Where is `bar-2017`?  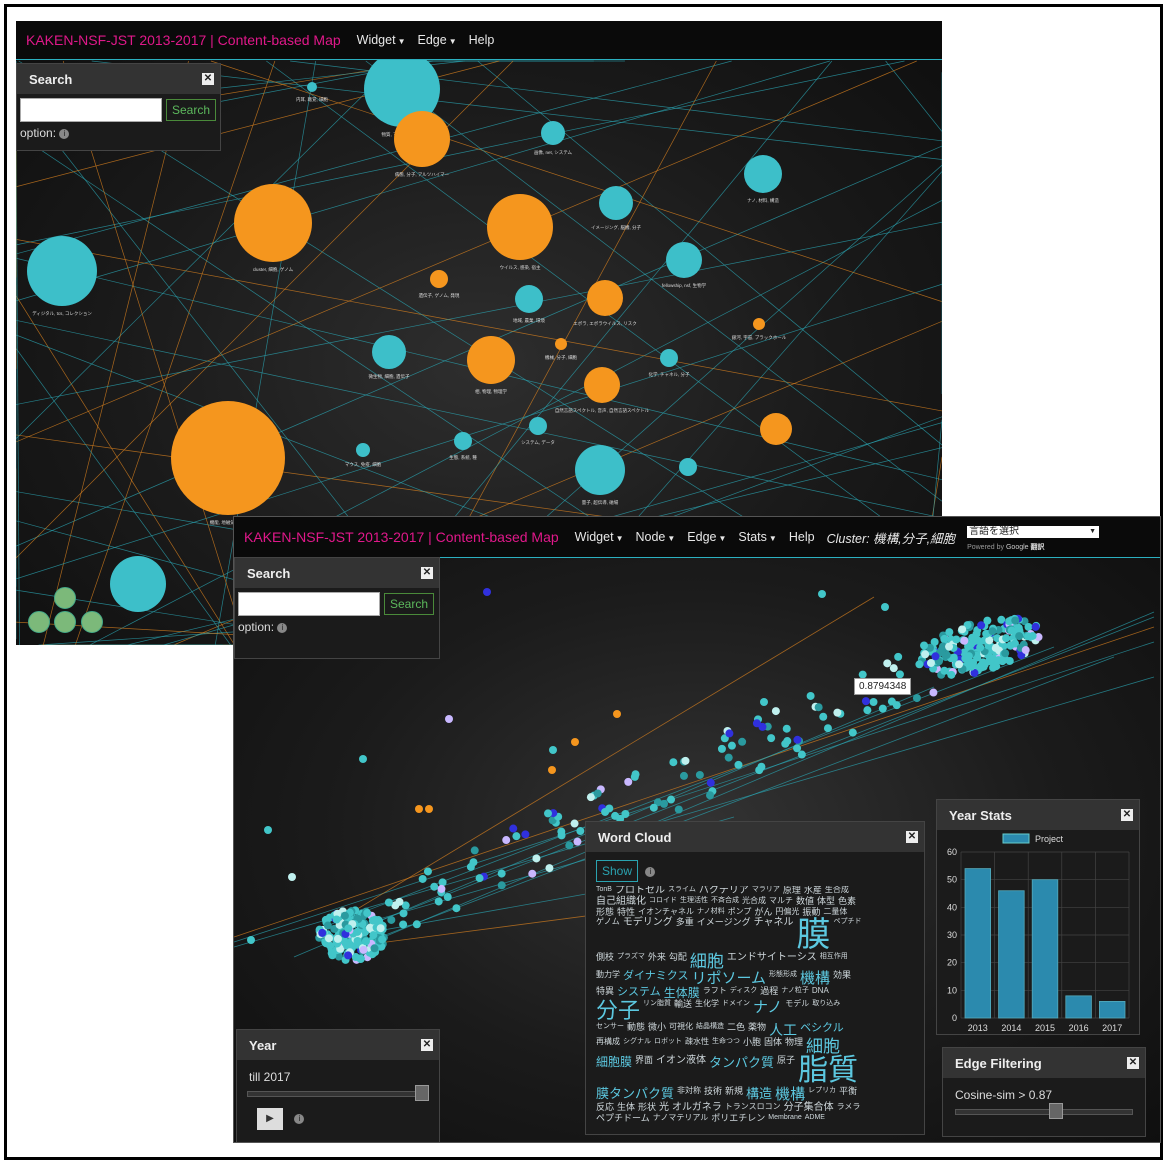
bar-2017 is located at coordinates (1112, 1009).